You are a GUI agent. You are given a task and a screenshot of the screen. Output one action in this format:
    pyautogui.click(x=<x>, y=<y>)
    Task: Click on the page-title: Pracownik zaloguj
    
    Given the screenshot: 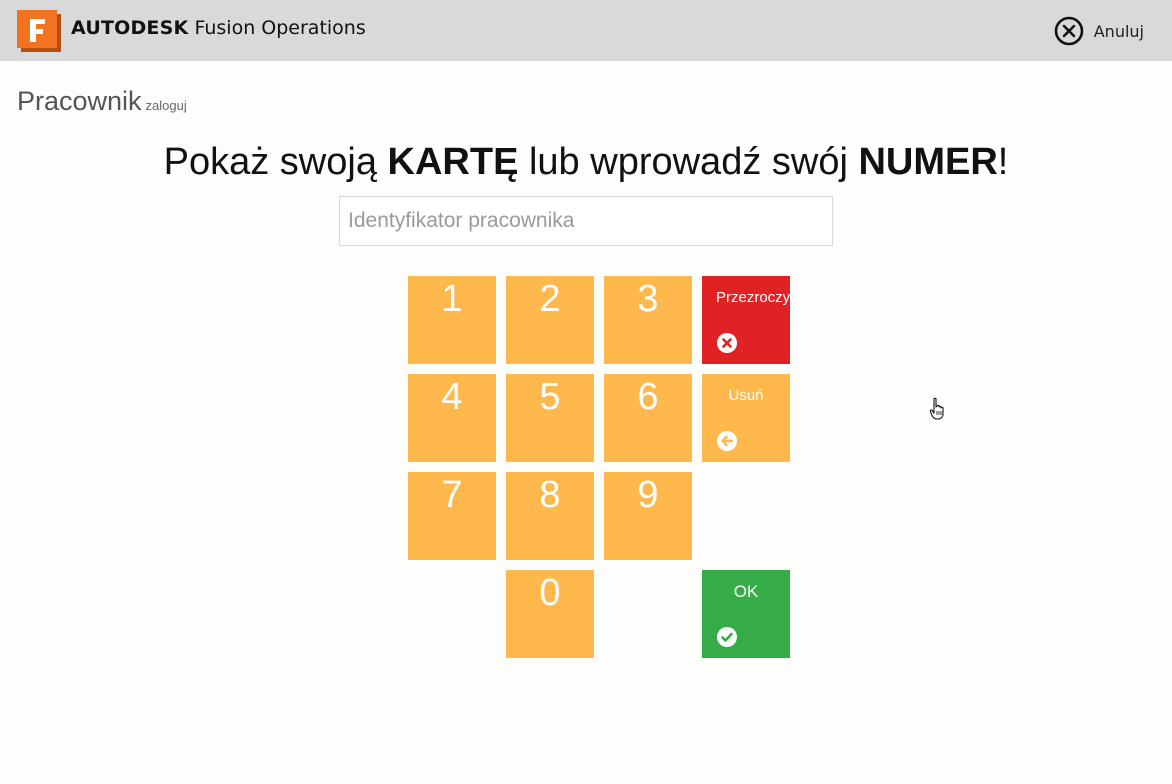 What is the action you would take?
    pyautogui.click(x=102, y=101)
    